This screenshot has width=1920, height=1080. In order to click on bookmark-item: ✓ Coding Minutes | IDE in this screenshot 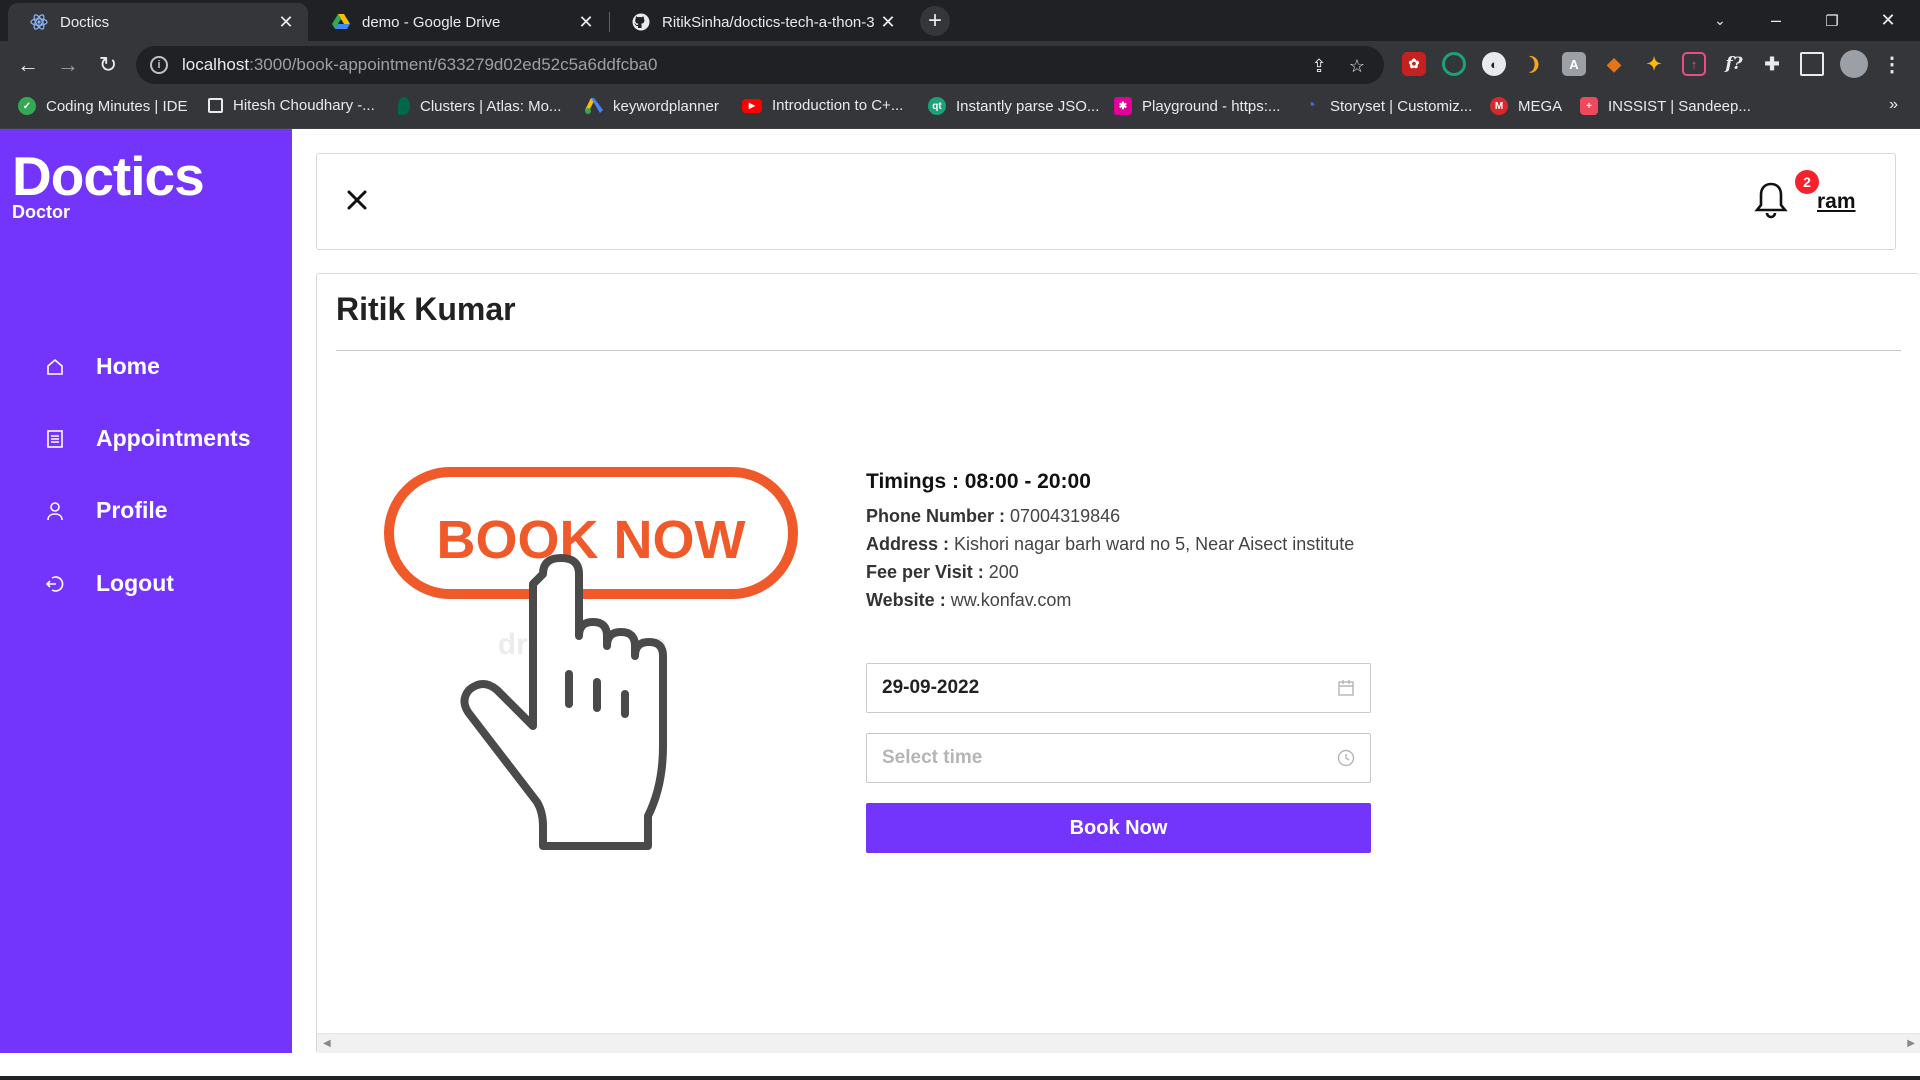, I will do `click(102, 106)`.